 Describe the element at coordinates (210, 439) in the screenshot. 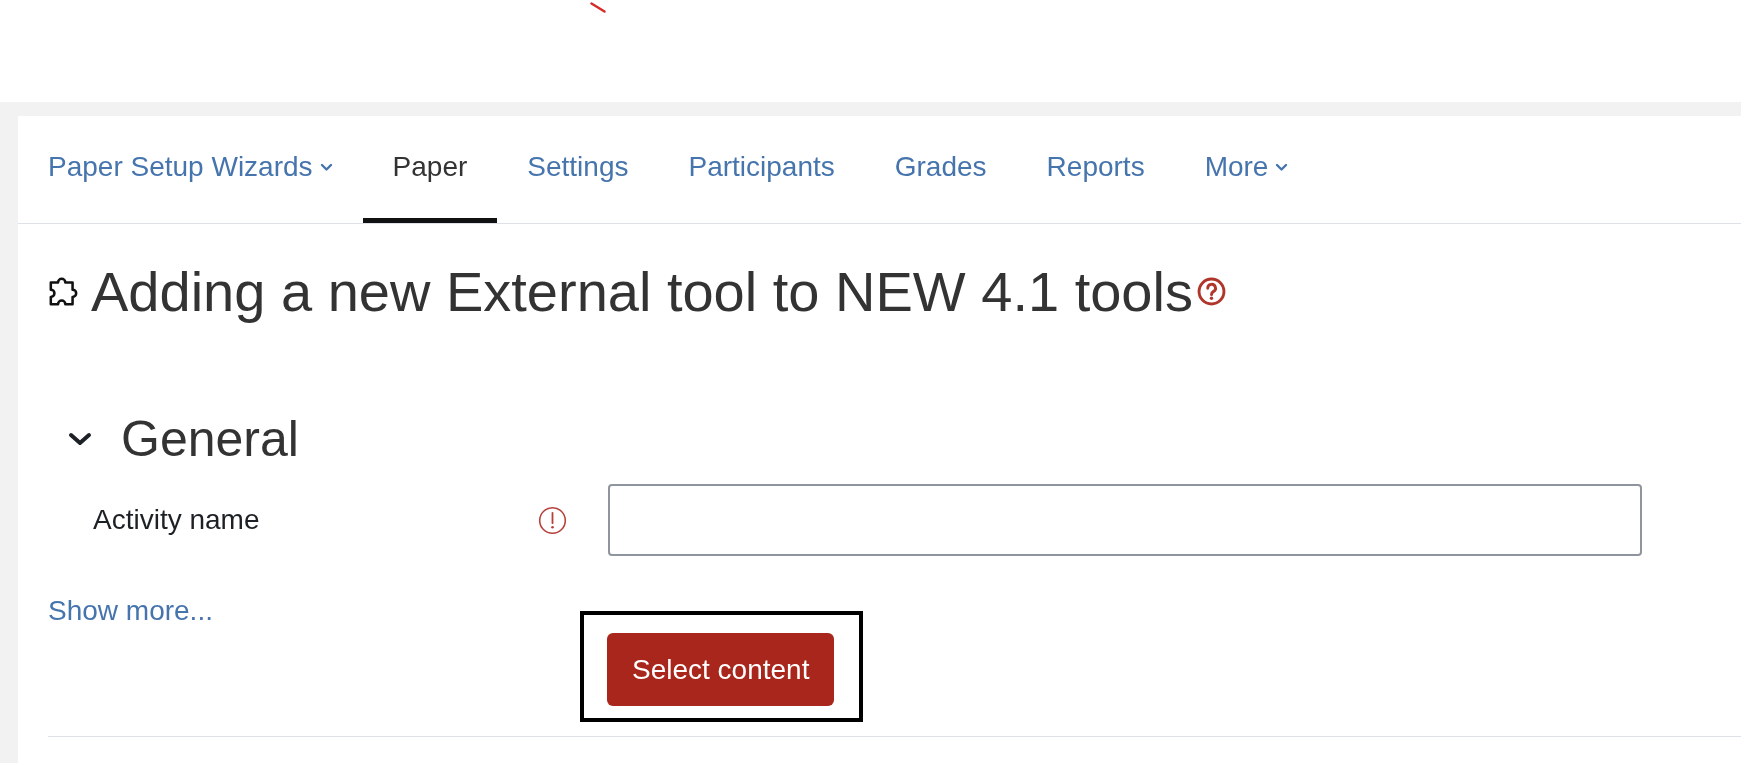

I see `section-title: General` at that location.